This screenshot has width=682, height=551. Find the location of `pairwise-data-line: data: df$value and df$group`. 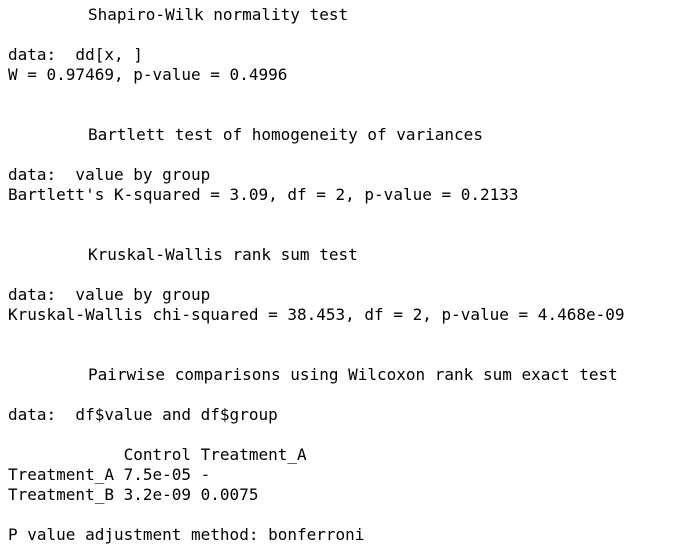

pairwise-data-line: data: df$value and df$group is located at coordinates (143, 414).